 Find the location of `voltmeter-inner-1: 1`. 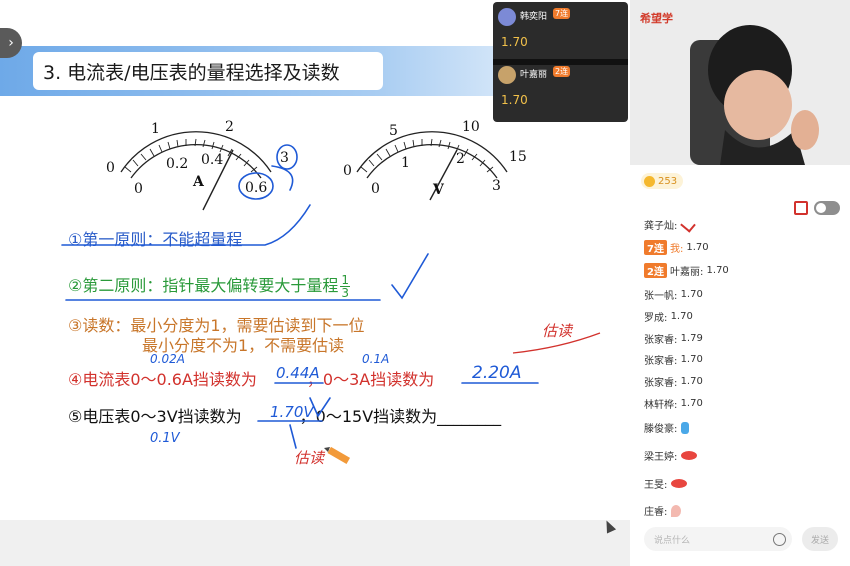

voltmeter-inner-1: 1 is located at coordinates (405, 163).